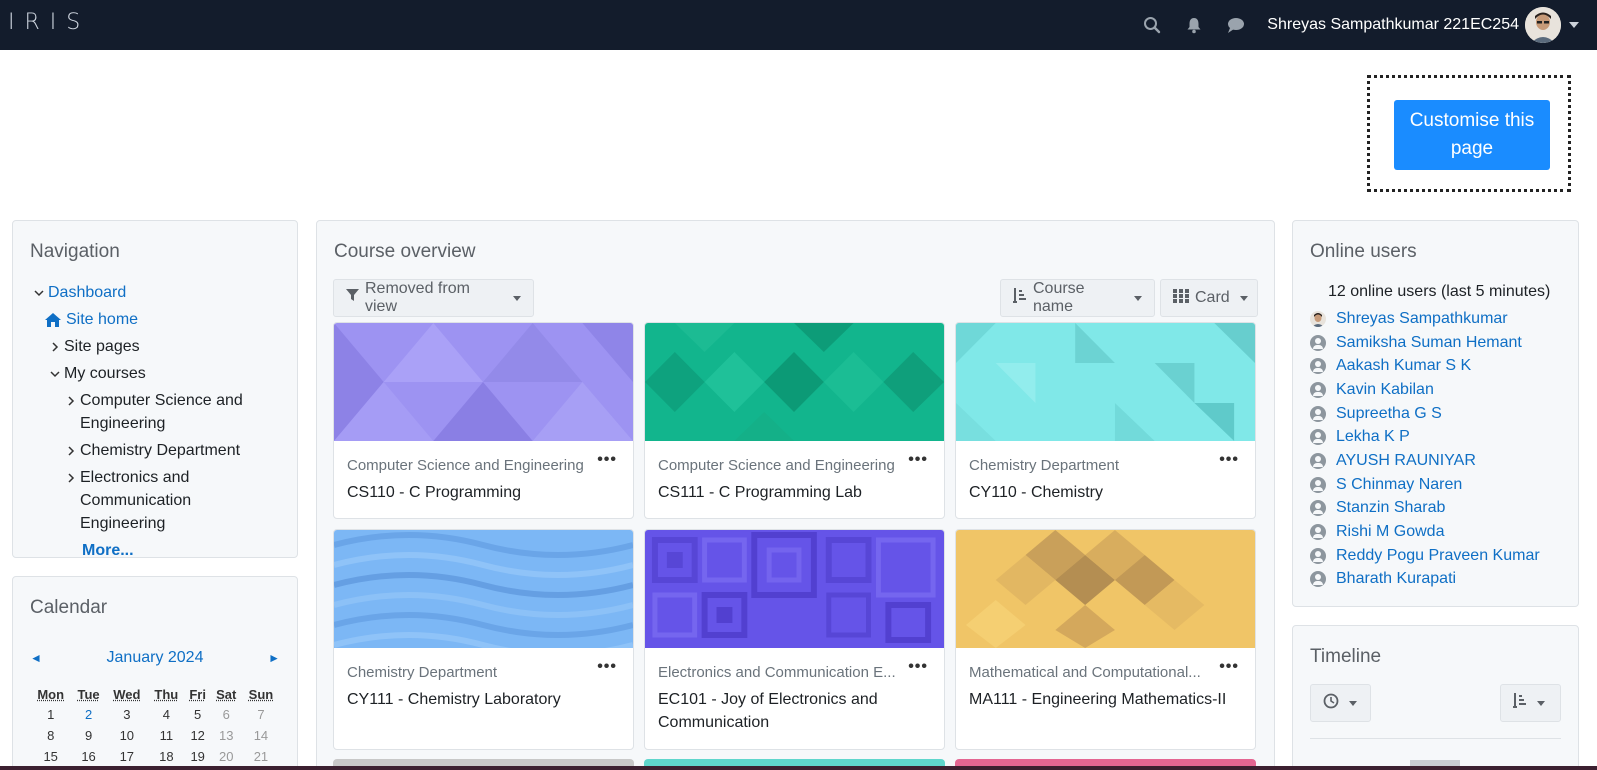 This screenshot has width=1597, height=770. What do you see at coordinates (1390, 532) in the screenshot?
I see `online-user-link: Rishi M Gowda` at bounding box center [1390, 532].